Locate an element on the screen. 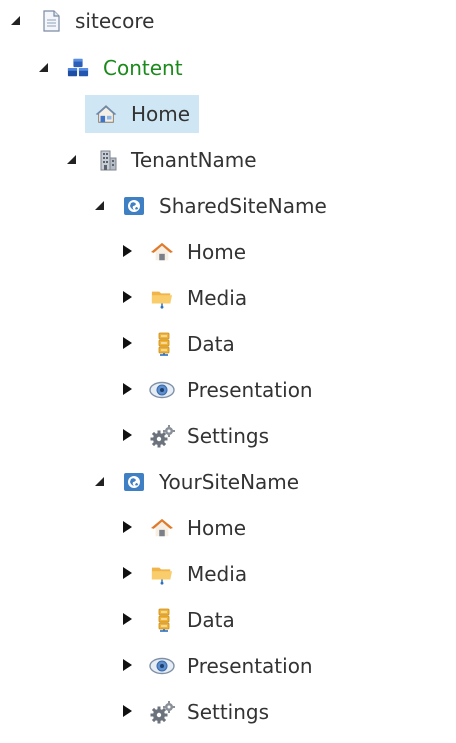 The width and height of the screenshot is (456, 743). content-cubes-icon is located at coordinates (78, 68).